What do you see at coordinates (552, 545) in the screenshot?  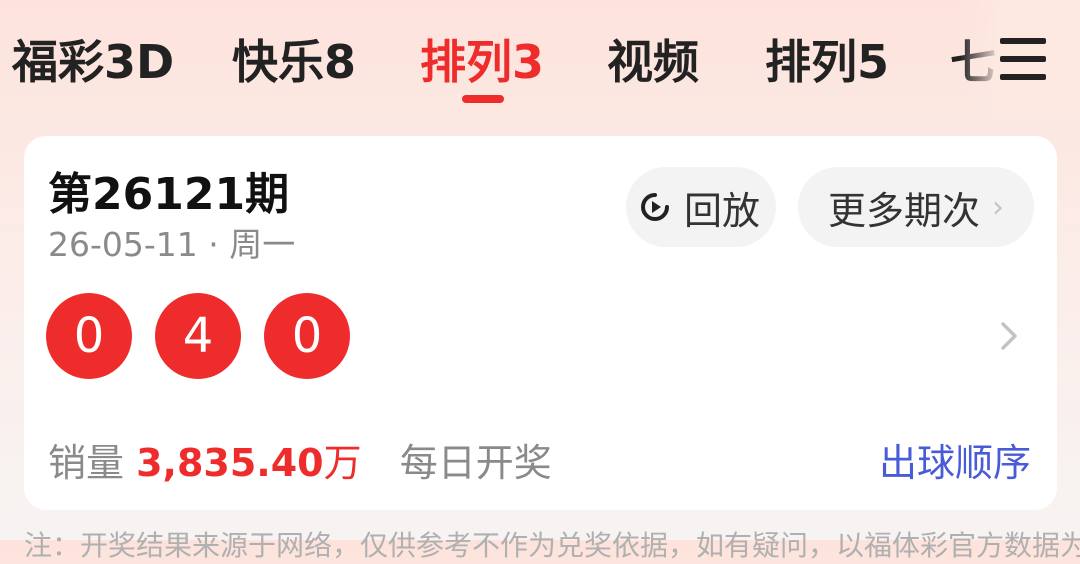 I see `disclaimer-note: 注：开奖结果来源于网络，仅供参考不作为兑奖依据，如有疑问，以福体彩官方数据为准` at bounding box center [552, 545].